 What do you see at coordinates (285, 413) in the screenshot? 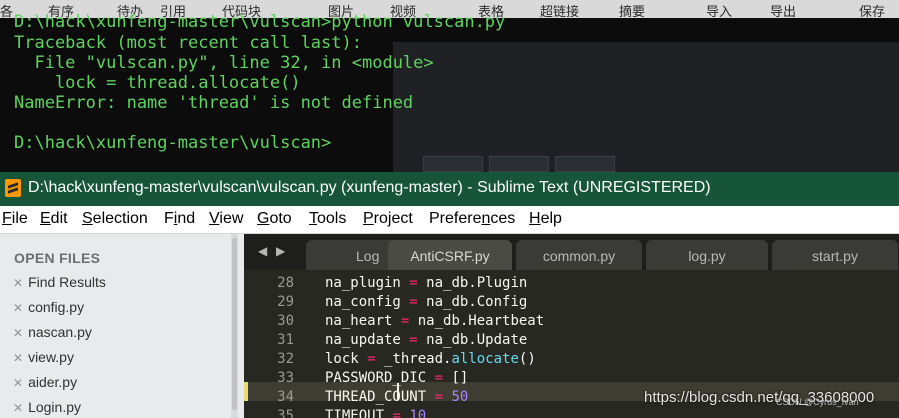
I see `line-number: 35` at bounding box center [285, 413].